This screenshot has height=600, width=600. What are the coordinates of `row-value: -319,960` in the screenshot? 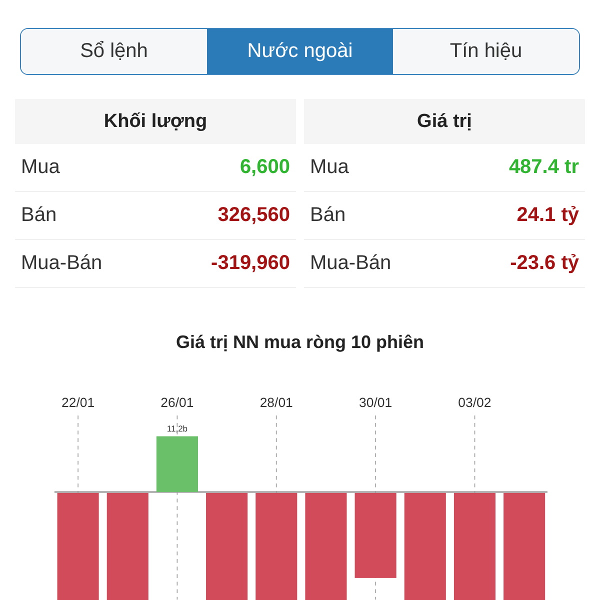 It's located at (250, 264).